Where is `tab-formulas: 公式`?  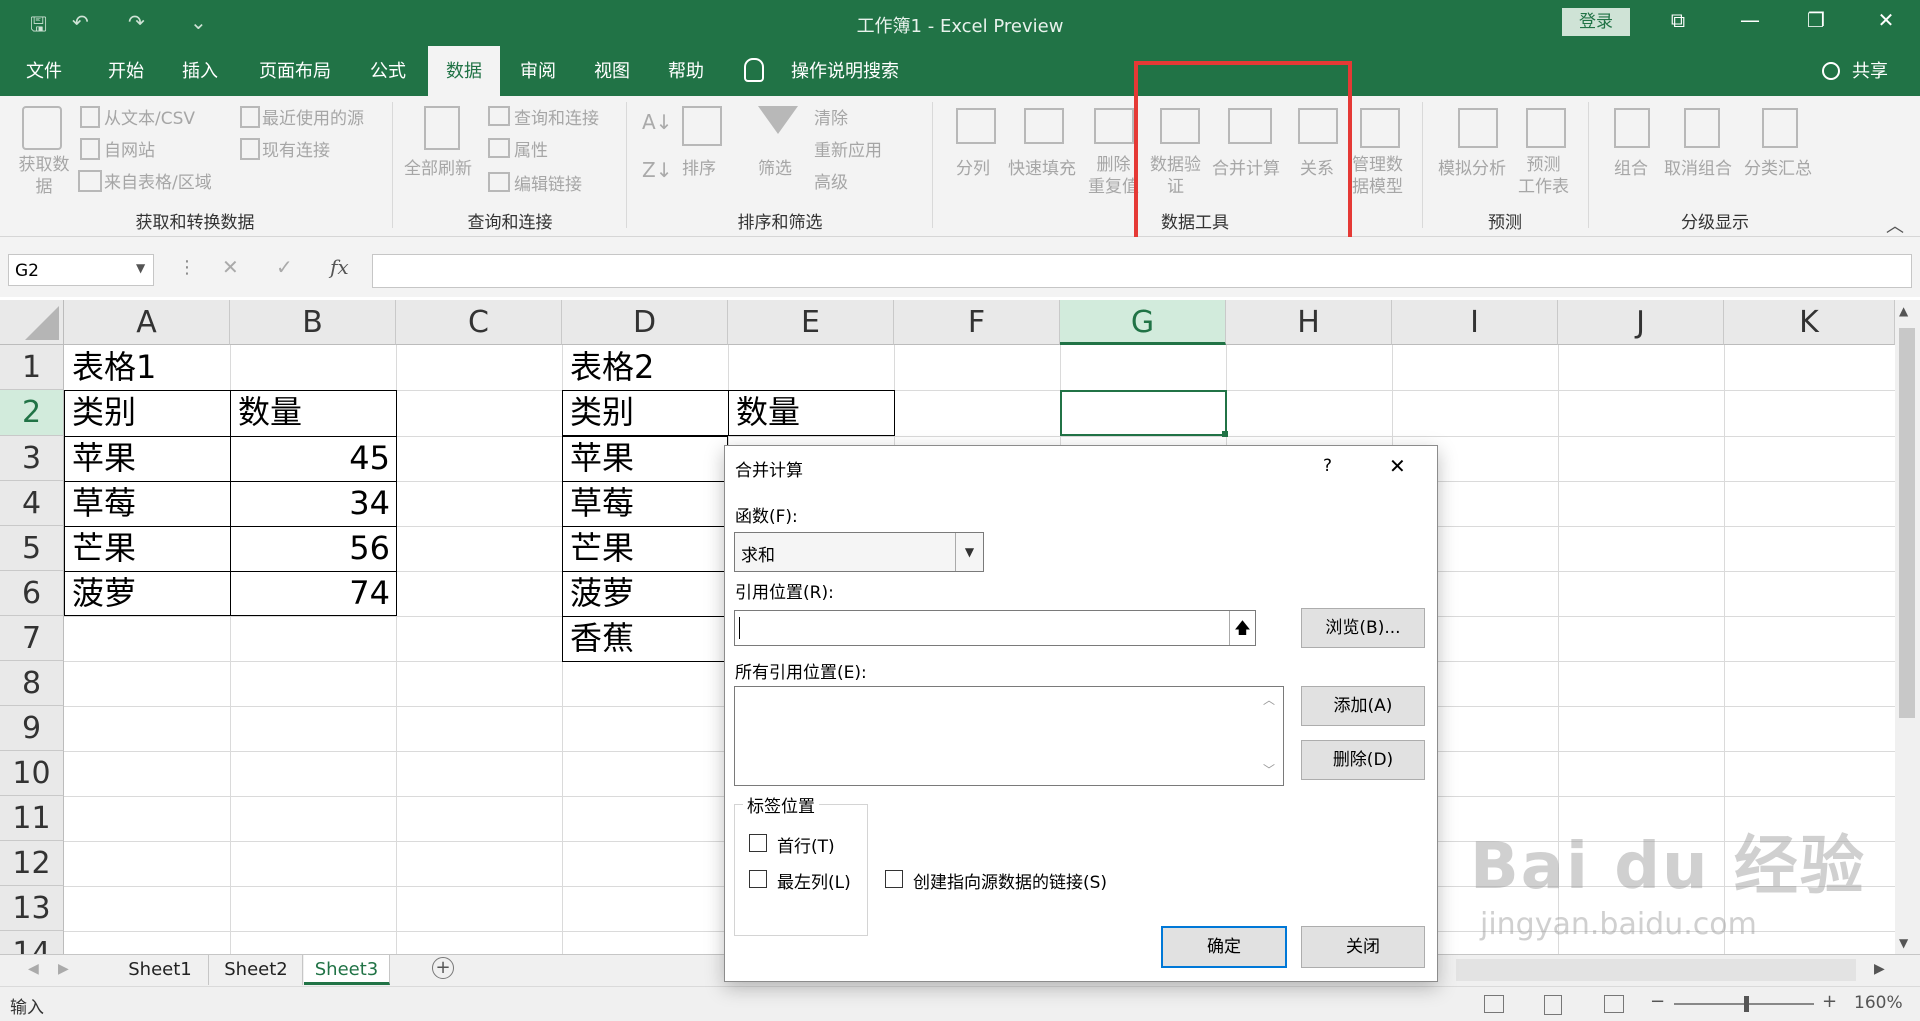 tab-formulas: 公式 is located at coordinates (388, 71).